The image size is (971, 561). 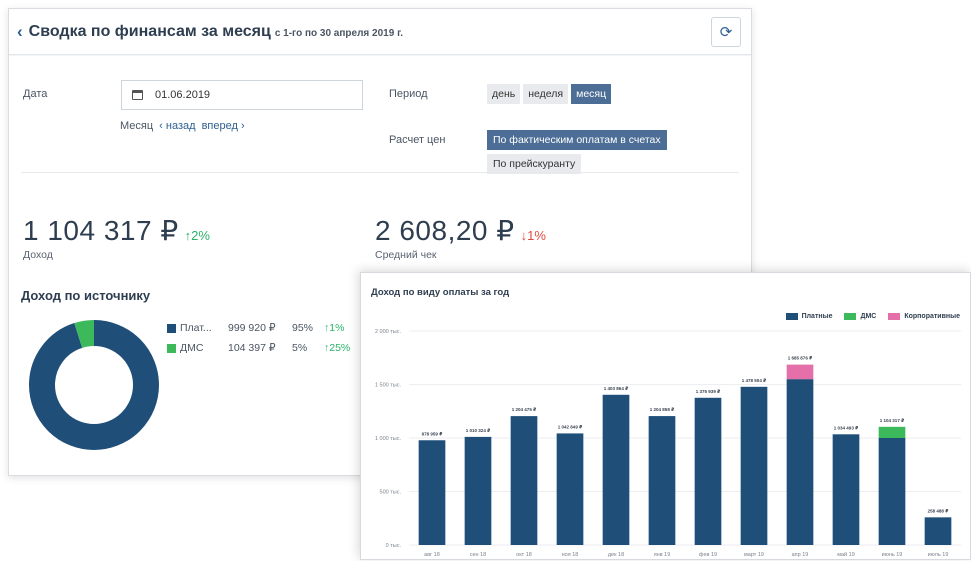 What do you see at coordinates (417, 140) in the screenshot?
I see `pricing-label: Расчет цен` at bounding box center [417, 140].